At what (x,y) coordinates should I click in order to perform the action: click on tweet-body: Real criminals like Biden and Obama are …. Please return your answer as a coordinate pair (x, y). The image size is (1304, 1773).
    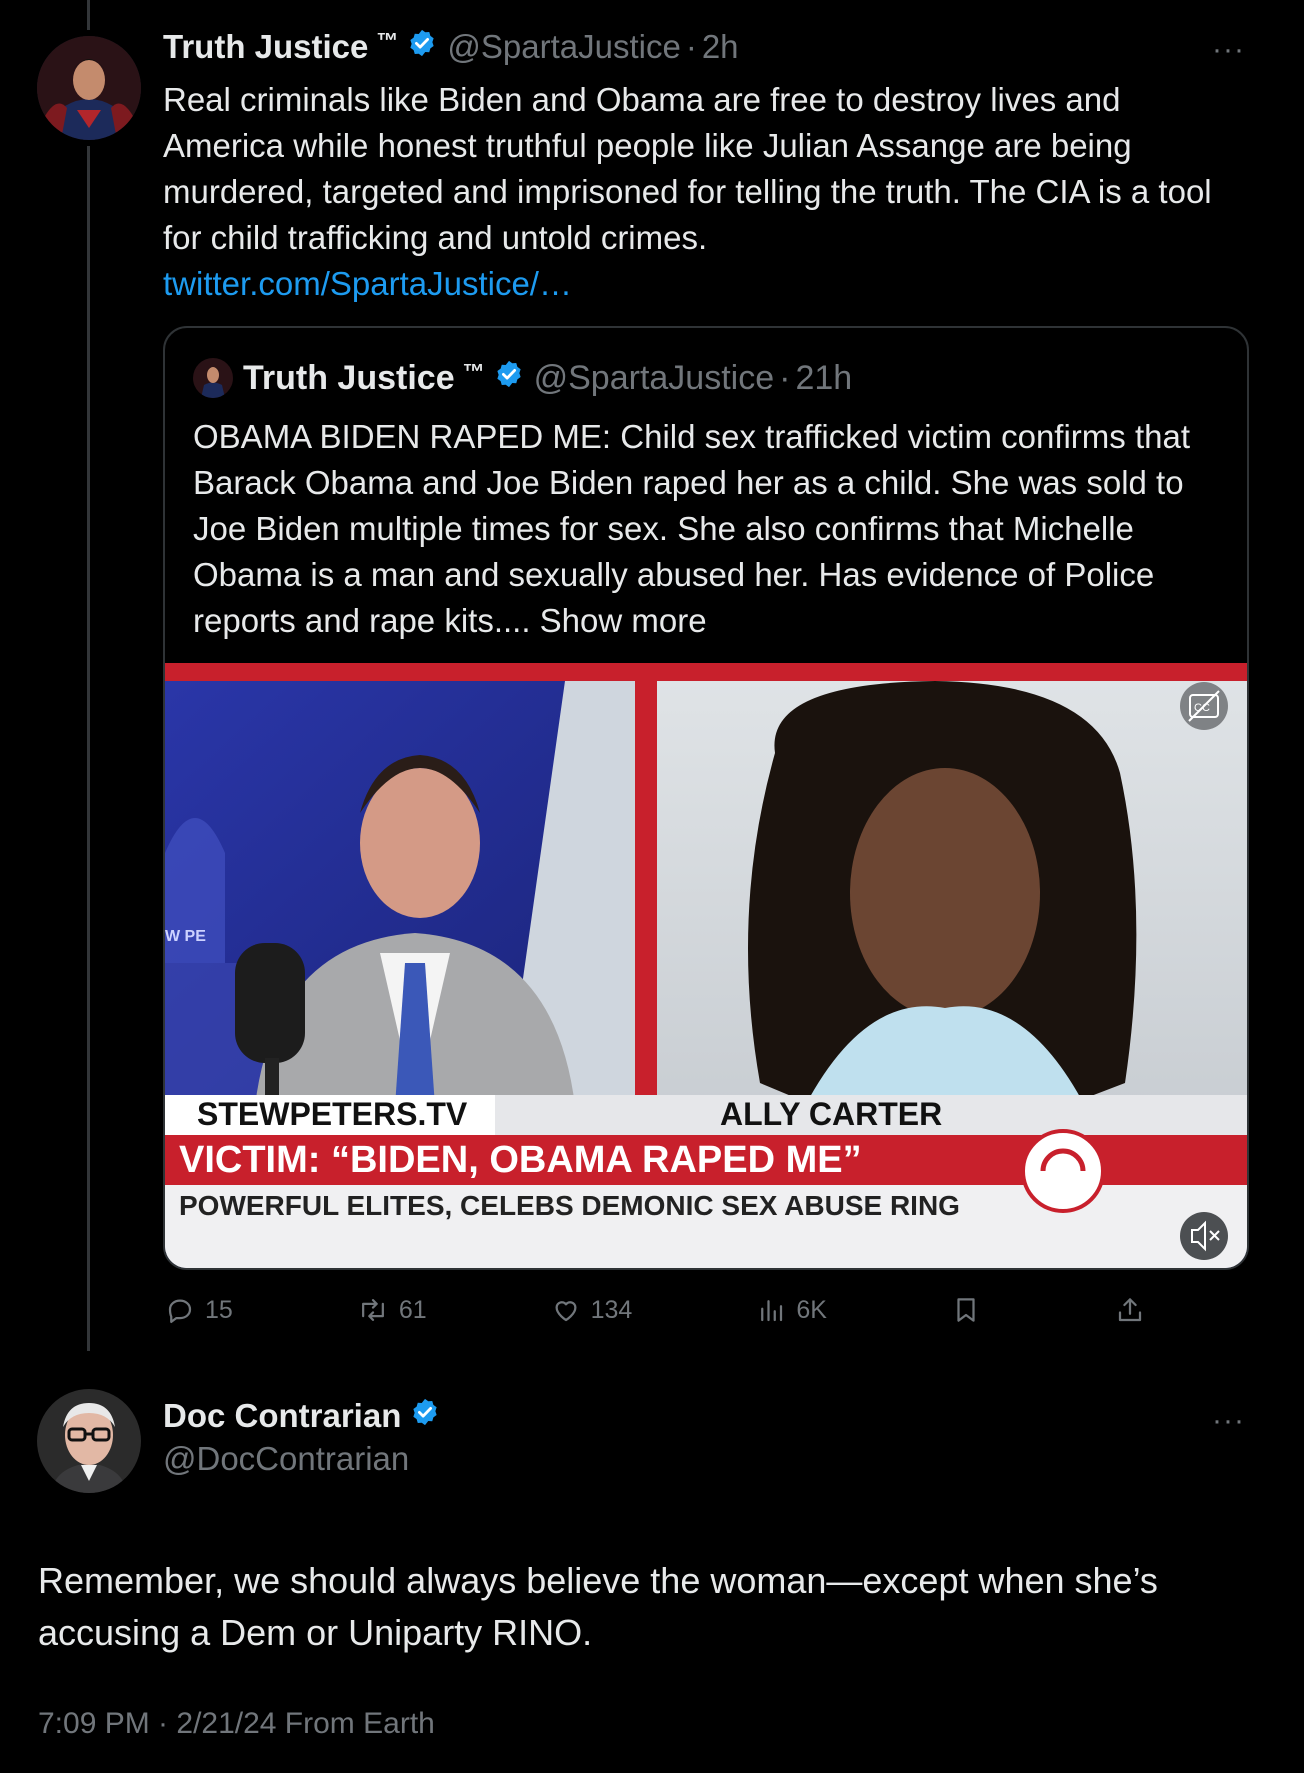
    Looking at the image, I should click on (687, 168).